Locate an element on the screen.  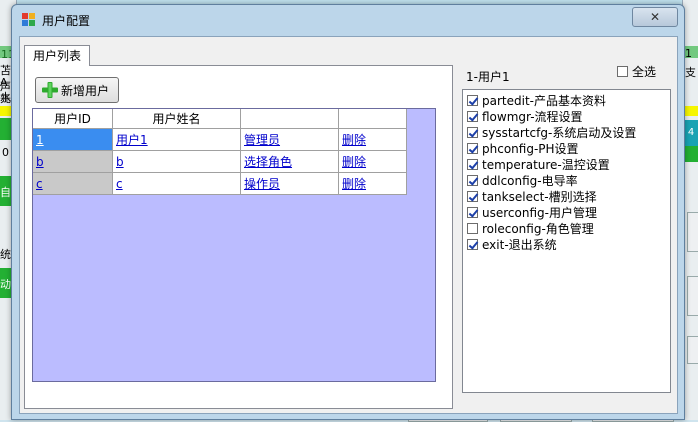
table-row: 1 用户1 管理员 删除 is located at coordinates (220, 140).